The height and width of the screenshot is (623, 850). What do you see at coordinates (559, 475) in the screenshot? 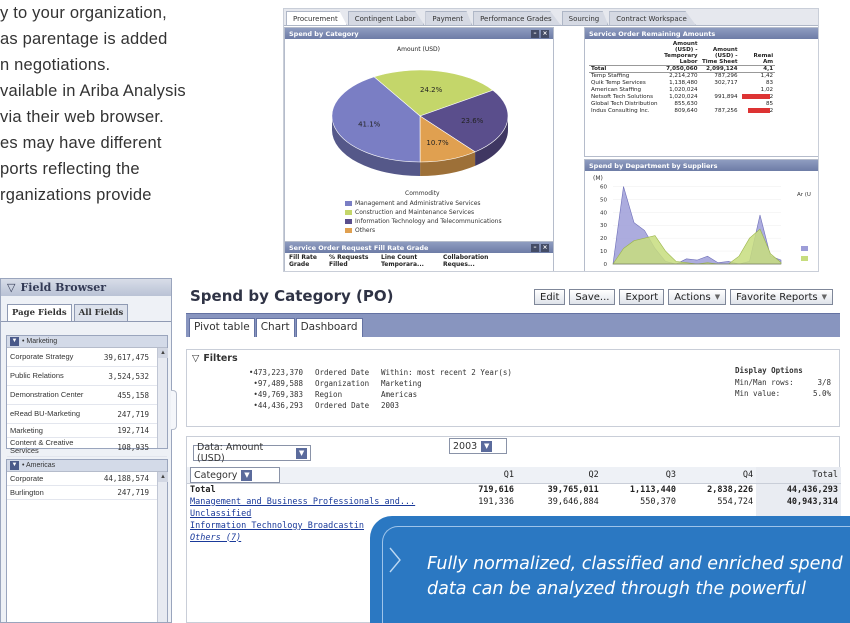
I see `column-header: Q2` at bounding box center [559, 475].